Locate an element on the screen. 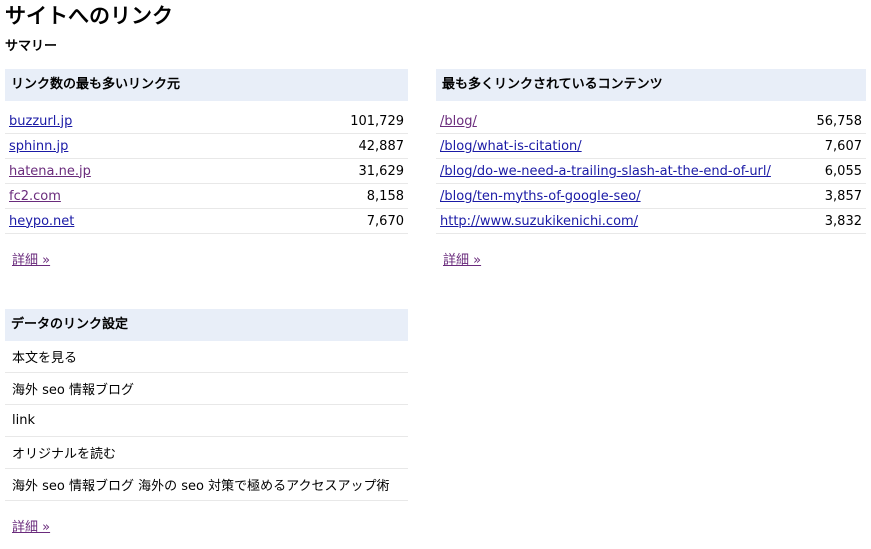 The width and height of the screenshot is (871, 549). anchor-text-row: 本文を見る is located at coordinates (206, 357).